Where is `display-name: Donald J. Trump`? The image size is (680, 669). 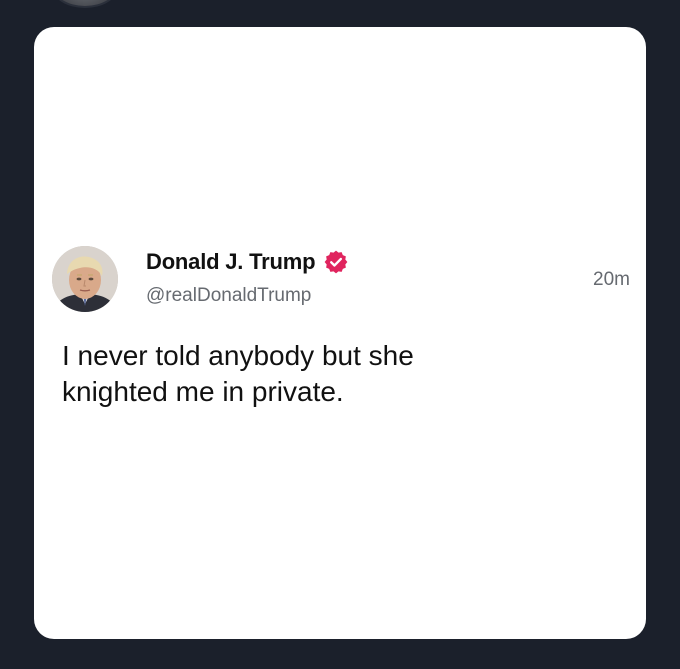 display-name: Donald J. Trump is located at coordinates (231, 262).